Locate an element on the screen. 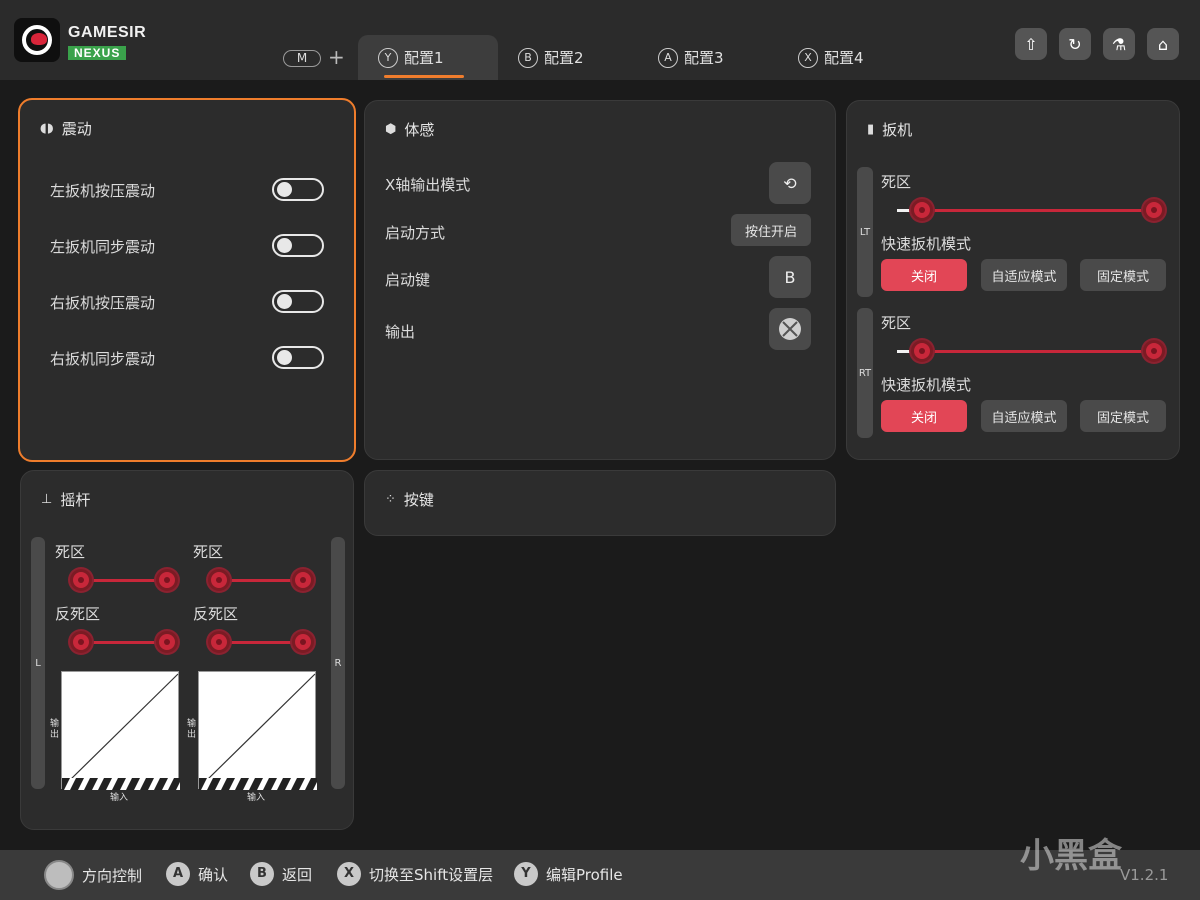 The height and width of the screenshot is (900, 1200). steering-icon: ⟲ is located at coordinates (790, 183).